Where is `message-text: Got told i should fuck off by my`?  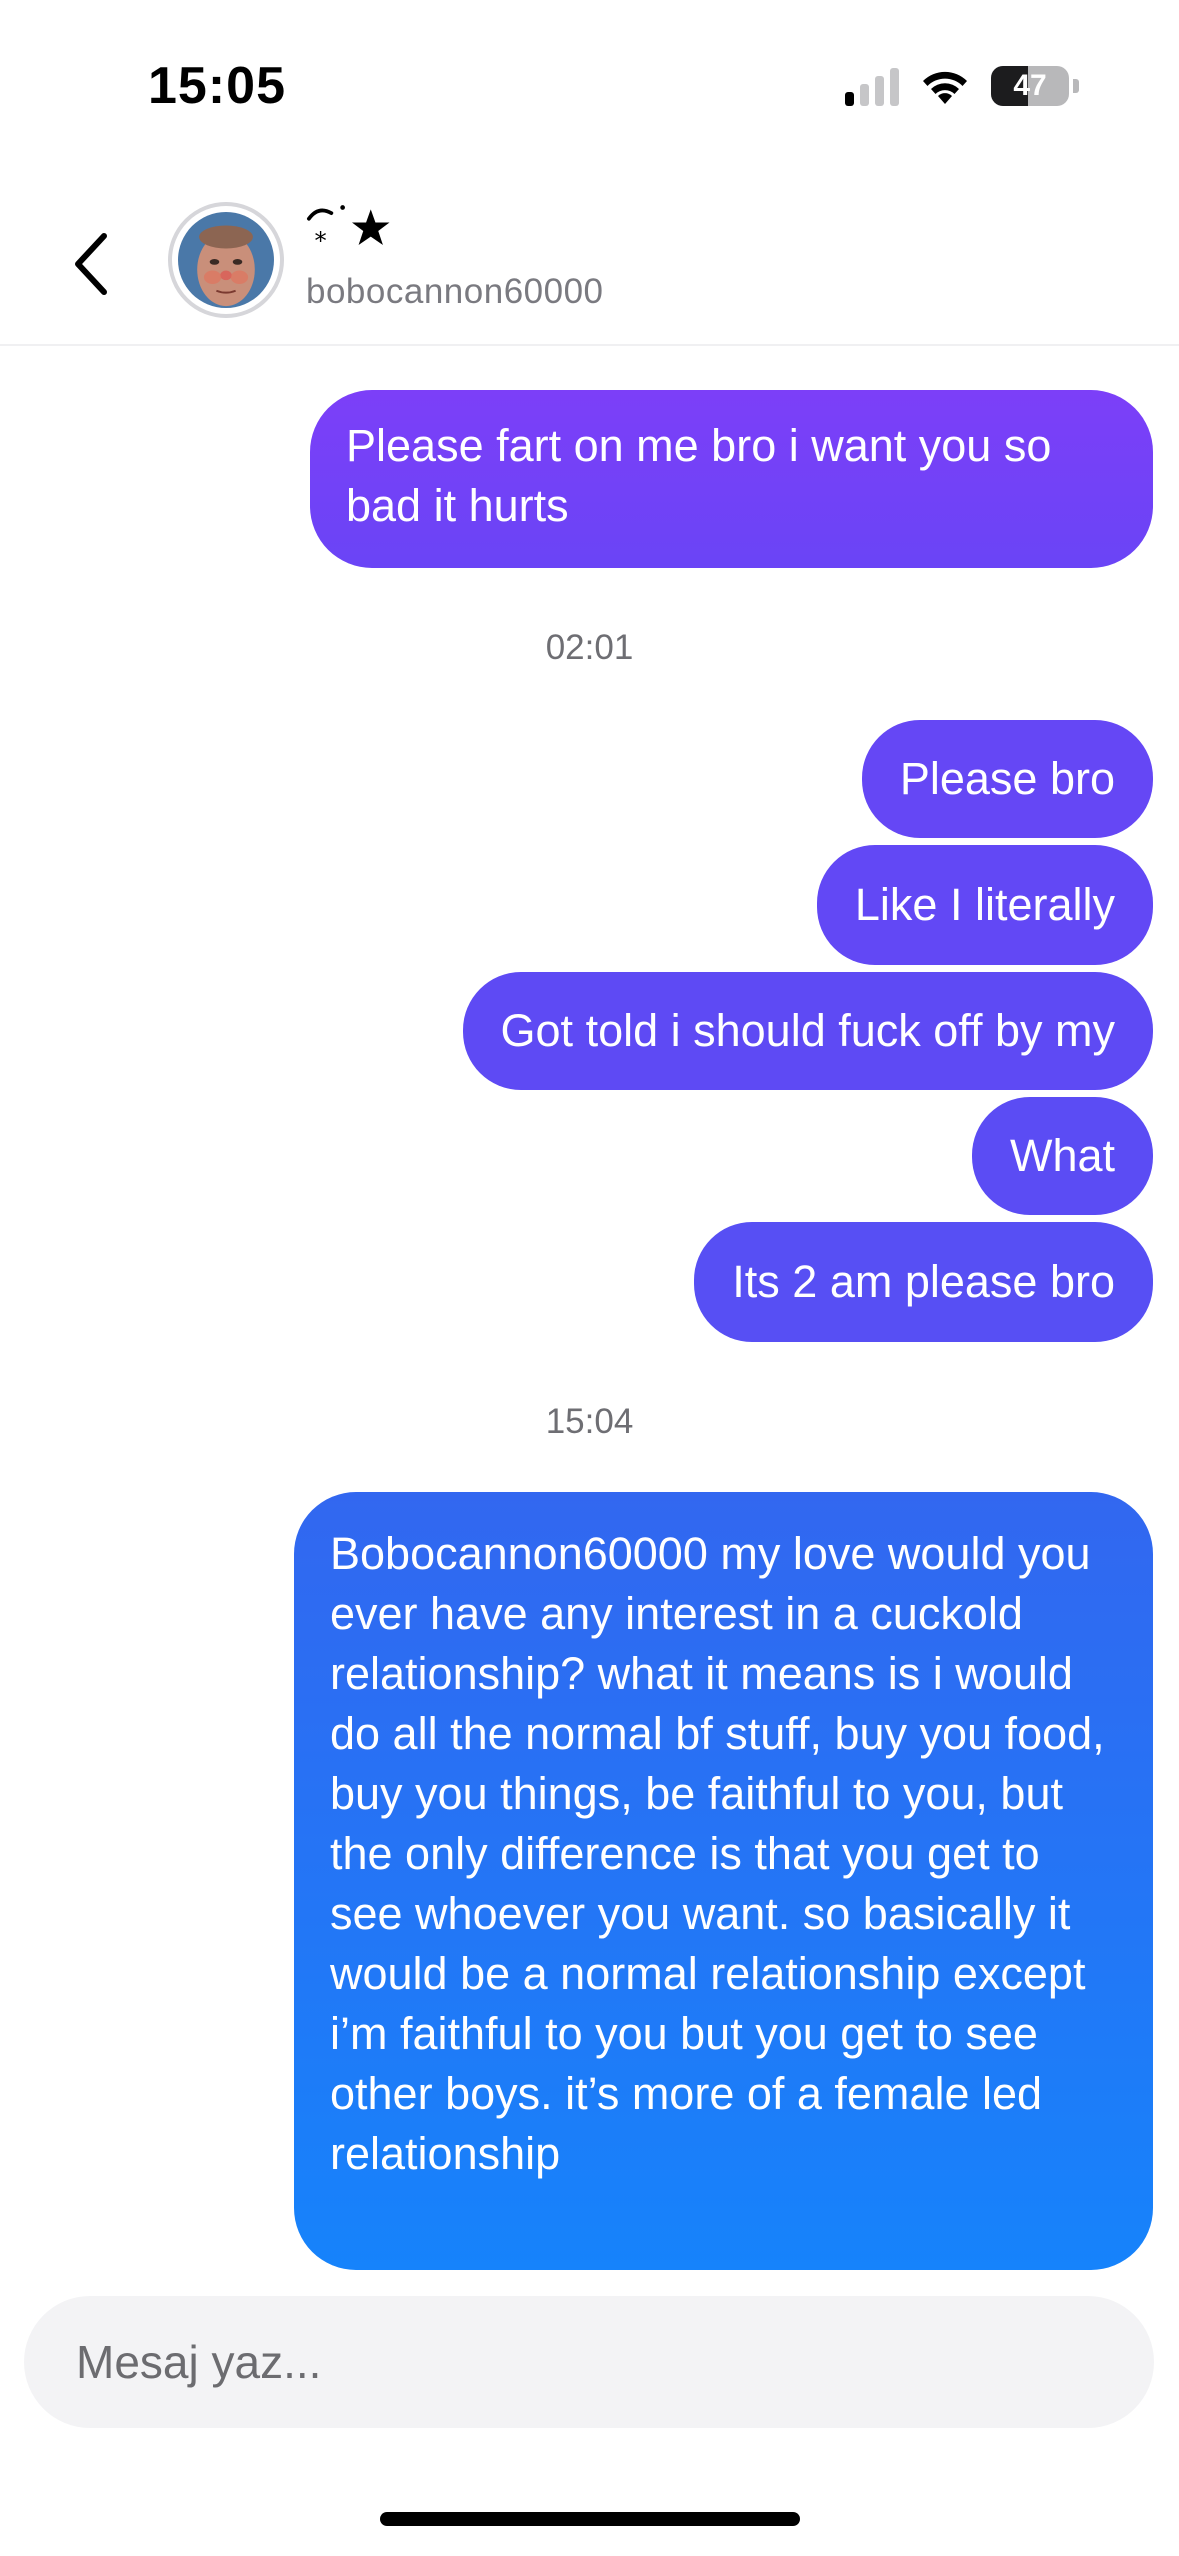
message-text: Got told i should fuck off by my is located at coordinates (807, 1030).